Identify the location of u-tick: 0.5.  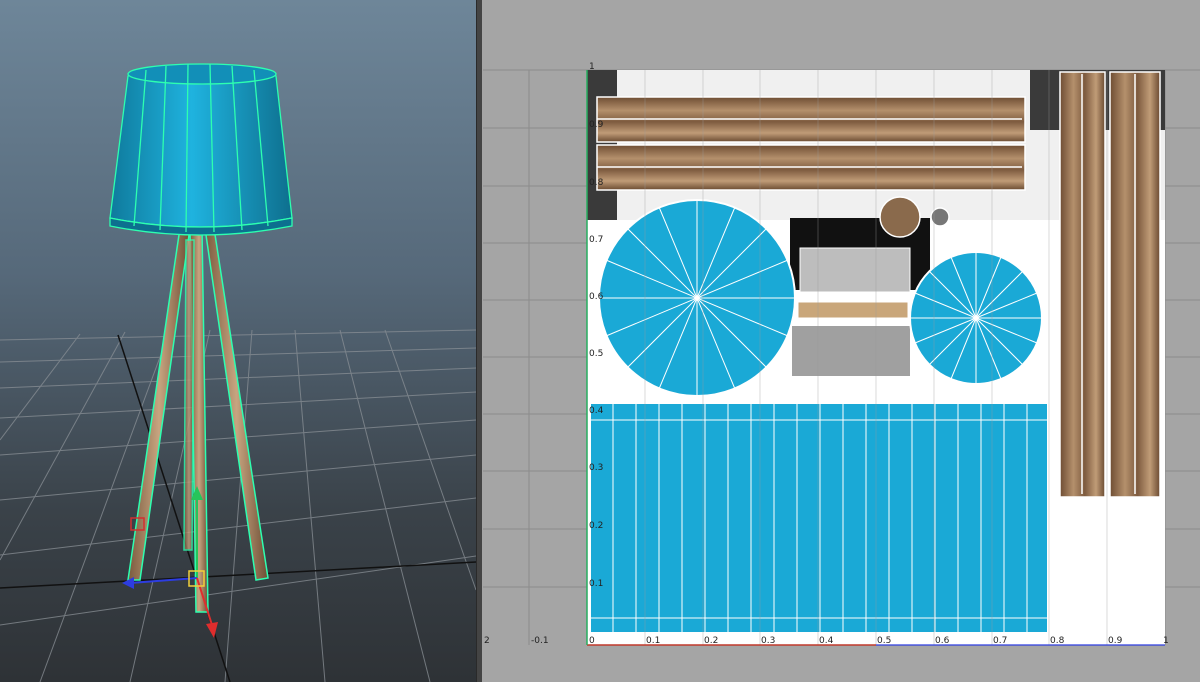
(884, 641).